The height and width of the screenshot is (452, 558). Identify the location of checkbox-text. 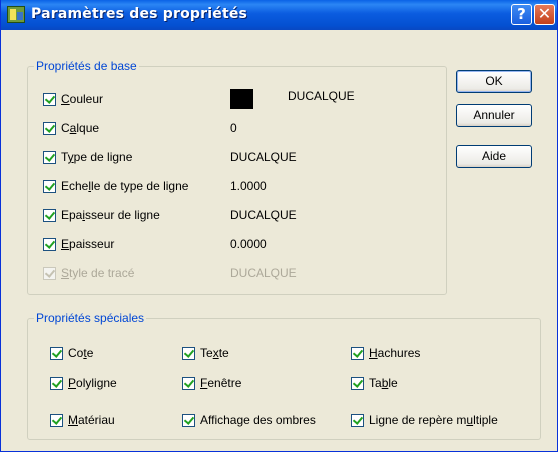
(188, 353).